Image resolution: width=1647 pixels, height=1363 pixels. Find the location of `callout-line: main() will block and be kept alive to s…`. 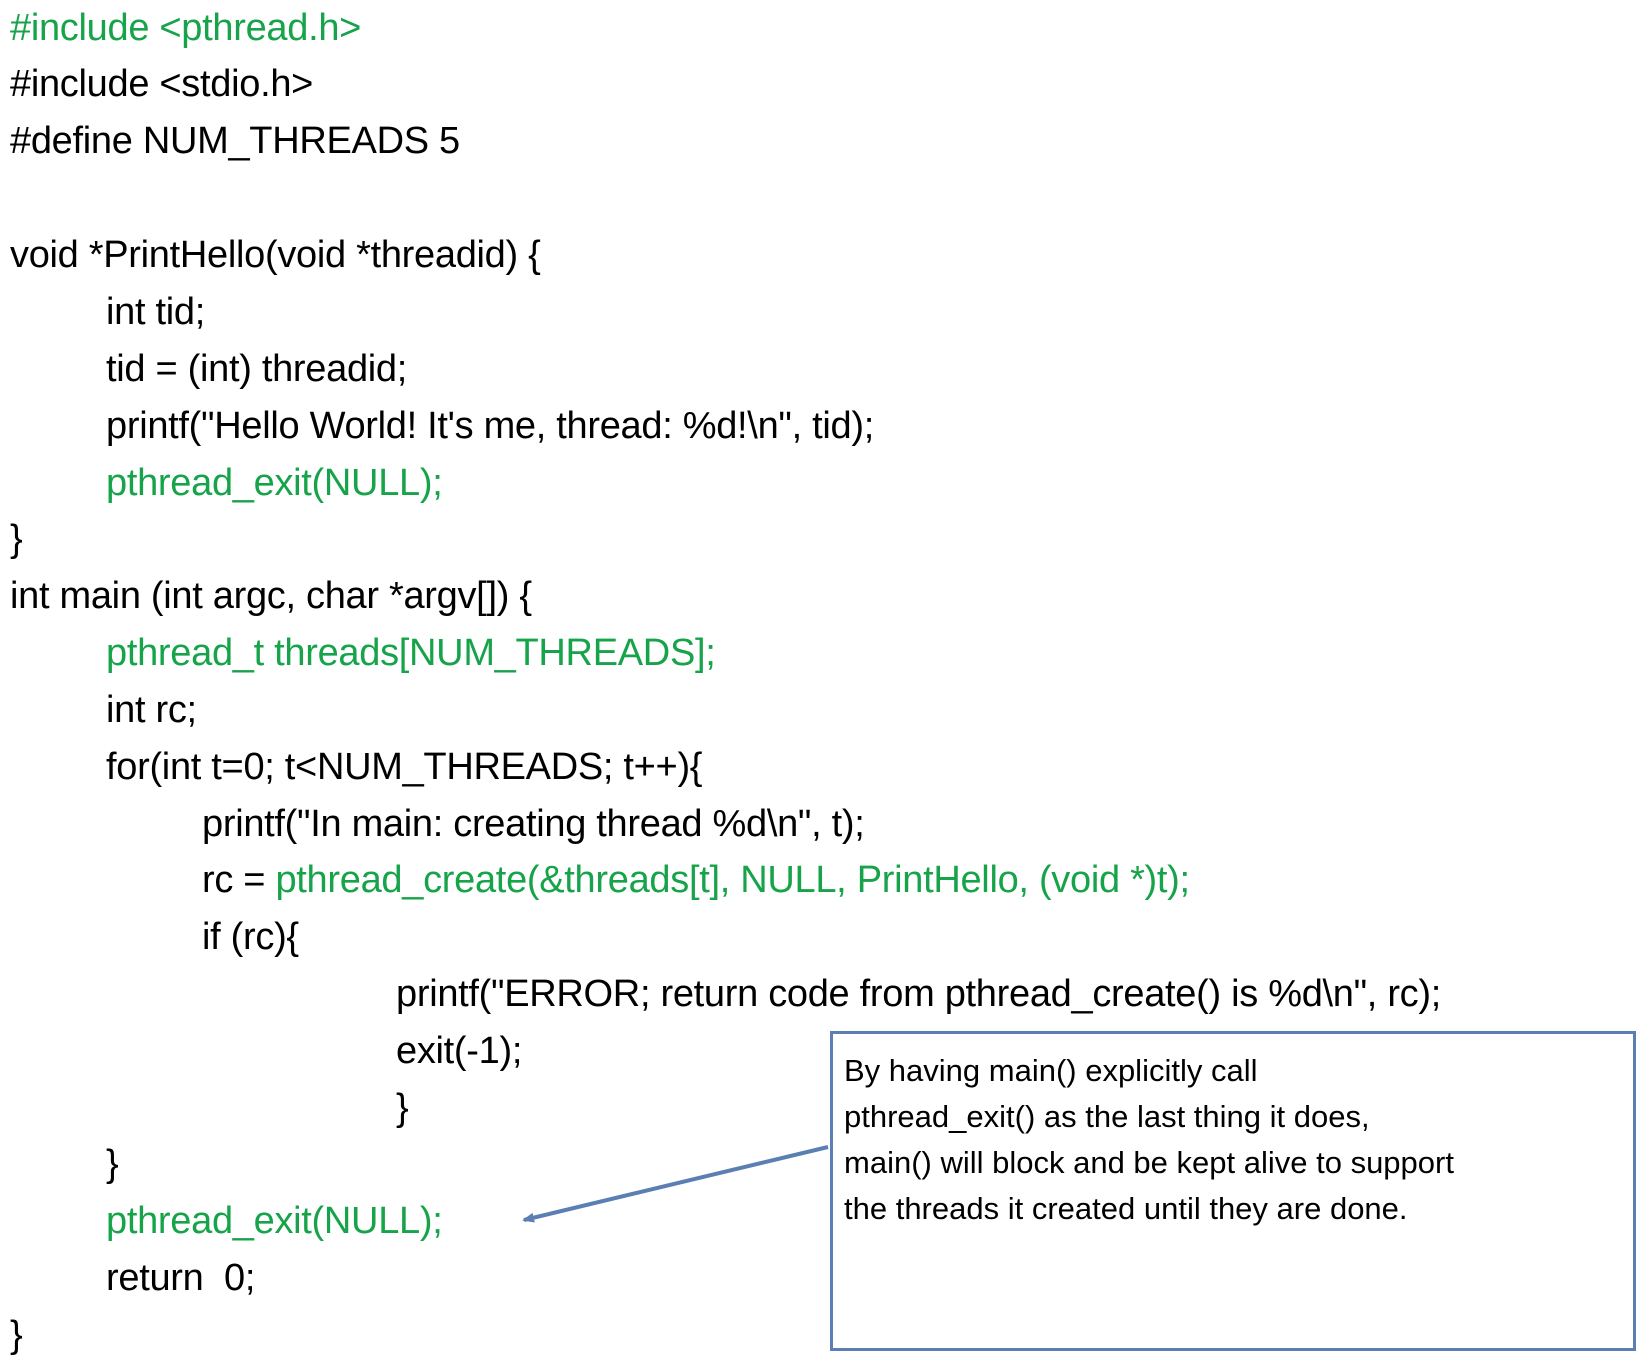

callout-line: main() will block and be kept alive to s… is located at coordinates (1149, 1162).